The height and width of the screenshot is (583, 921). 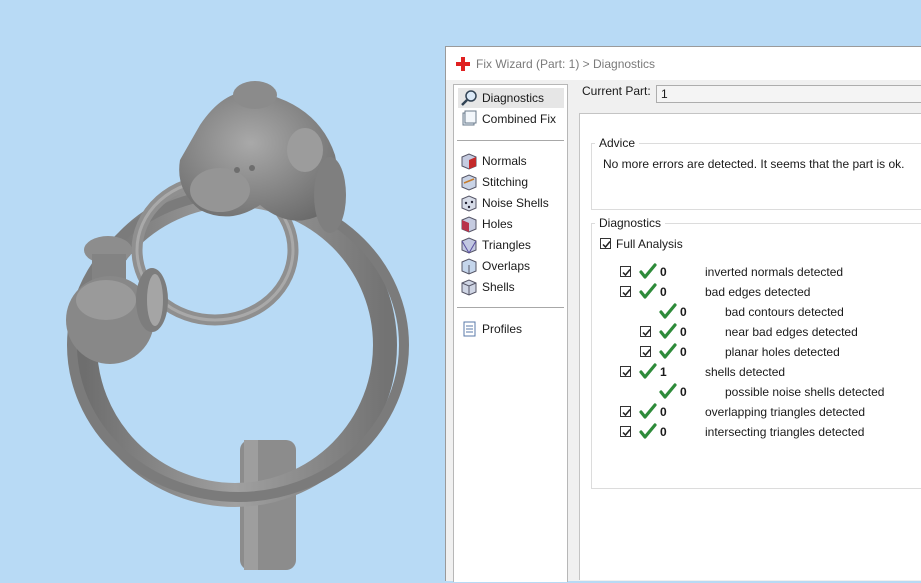 I want to click on nav-label-combined-fix: Combined Fix, so click(x=519, y=119).